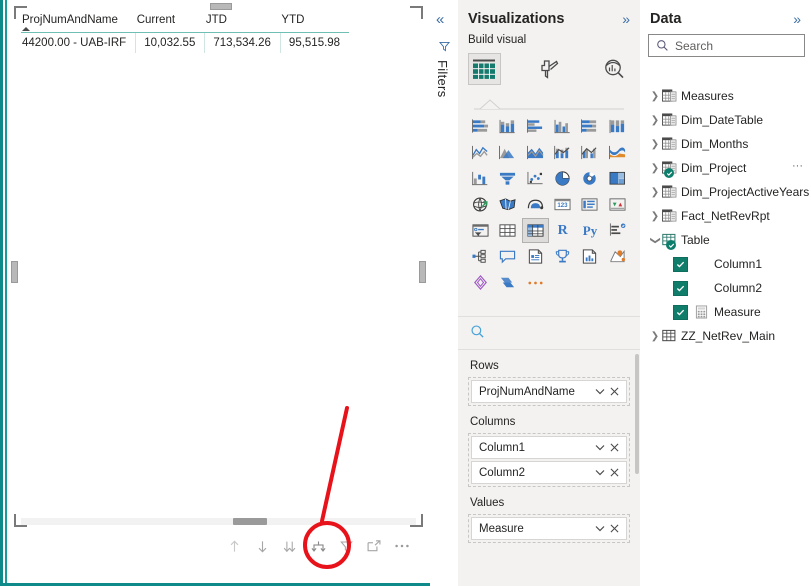 The width and height of the screenshot is (811, 586). I want to click on data-search-box: Search, so click(726, 45).